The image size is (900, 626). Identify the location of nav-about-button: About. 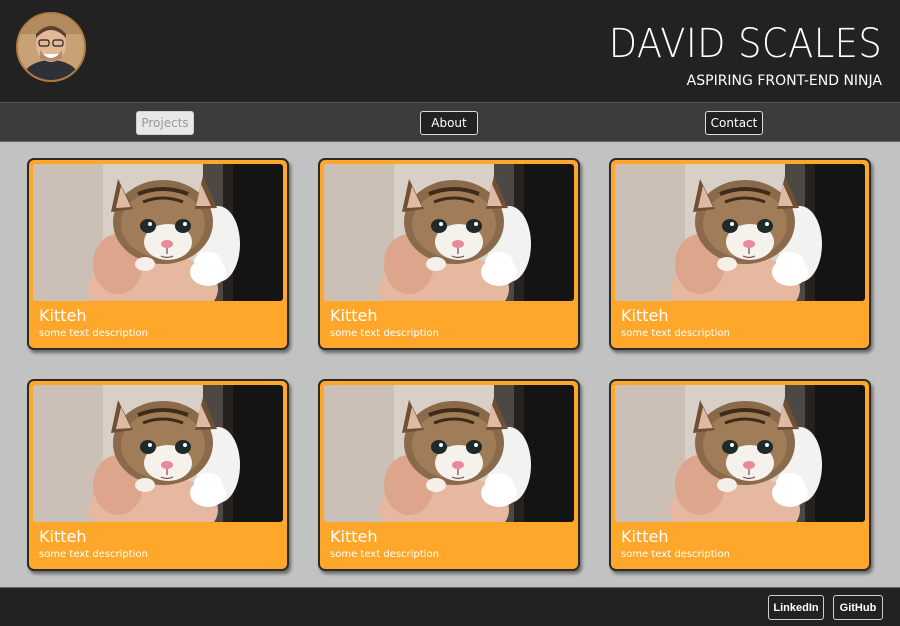
(449, 123).